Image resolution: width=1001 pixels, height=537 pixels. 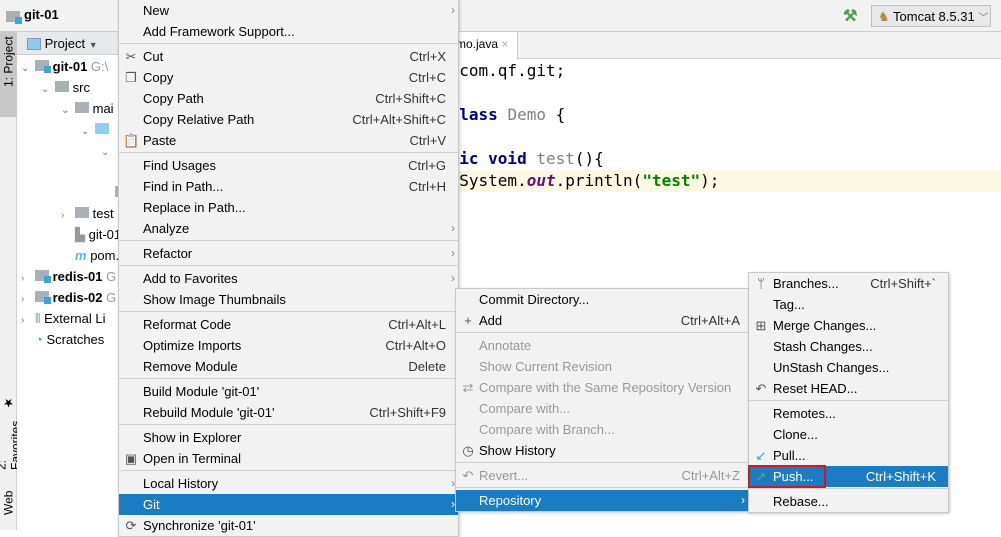 I want to click on menu-item-rebuild-module-git-01: Rebuild Module 'git-01' Ctrl+Shift+F9, so click(x=288, y=412).